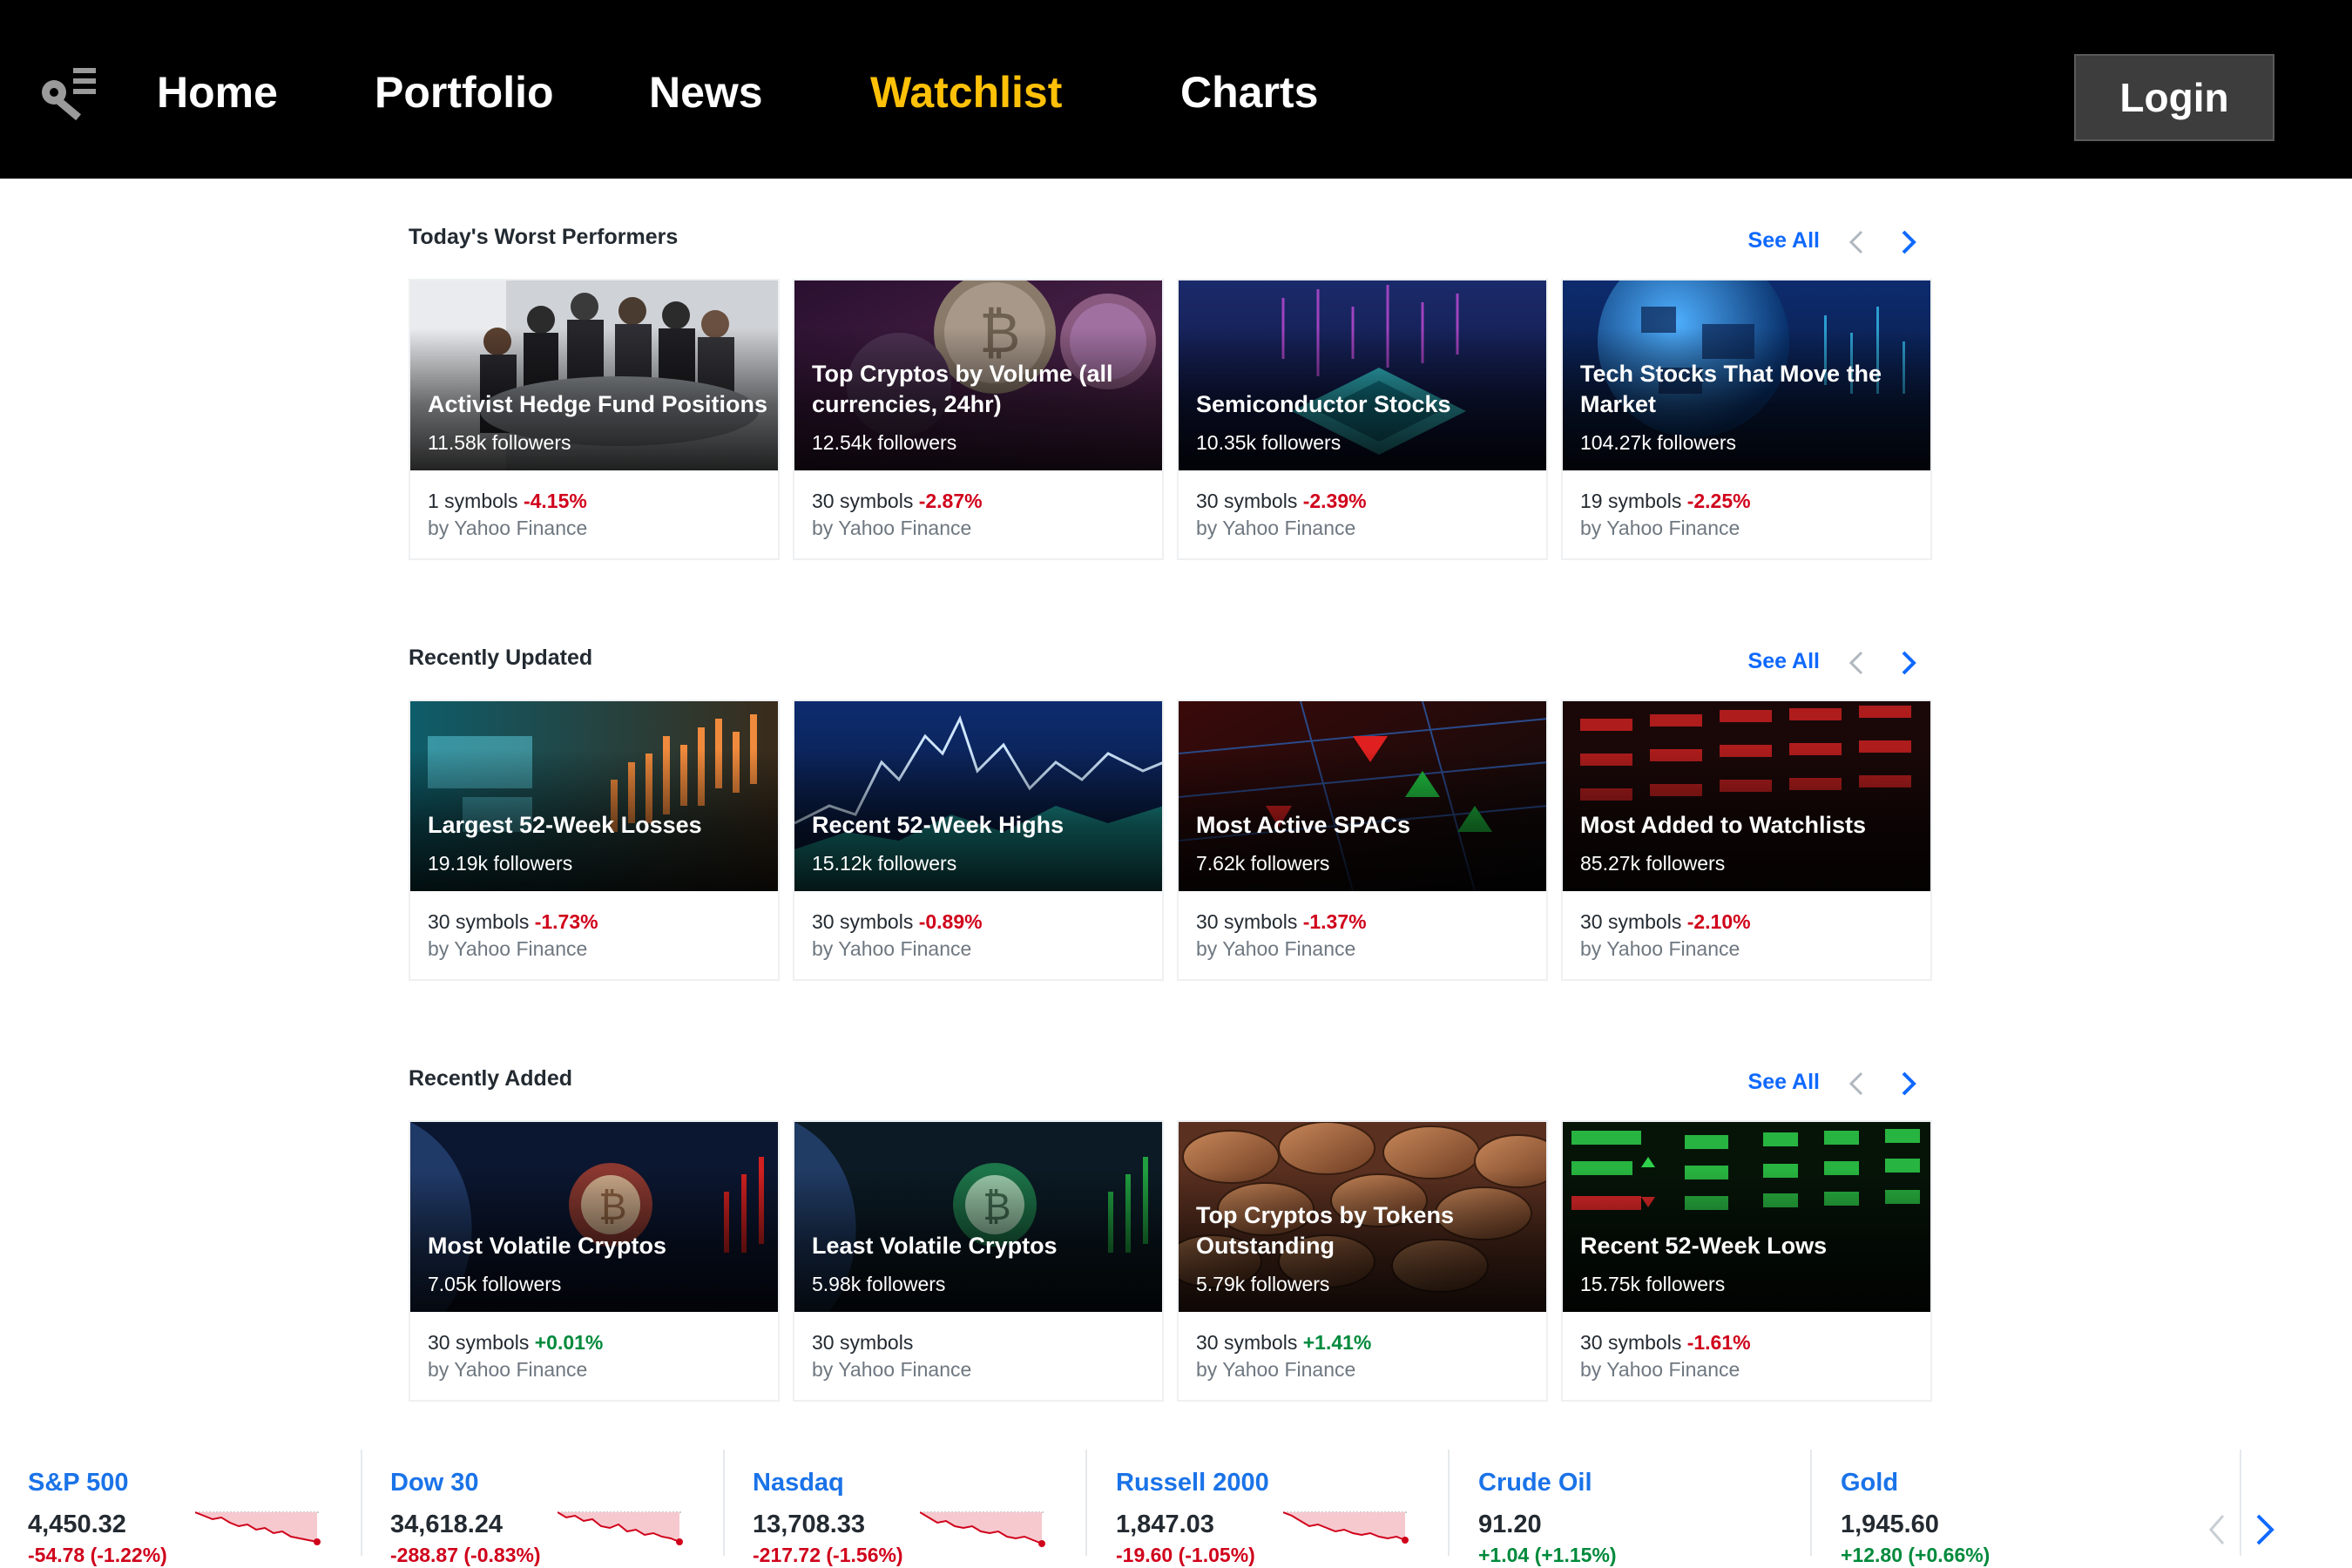 The height and width of the screenshot is (1568, 2352). What do you see at coordinates (950, 921) in the screenshot?
I see `card-change: -0.89%` at bounding box center [950, 921].